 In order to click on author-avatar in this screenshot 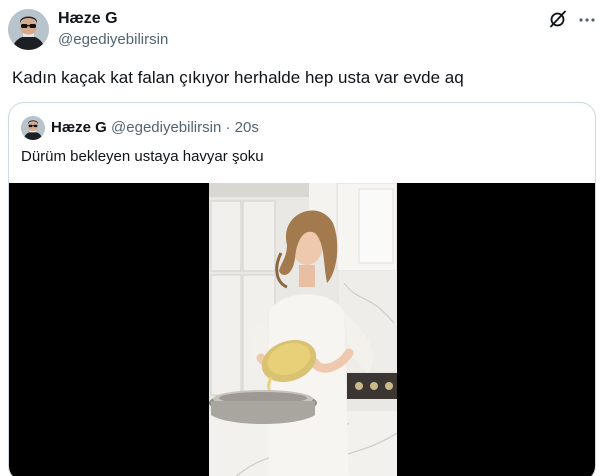, I will do `click(28, 29)`.